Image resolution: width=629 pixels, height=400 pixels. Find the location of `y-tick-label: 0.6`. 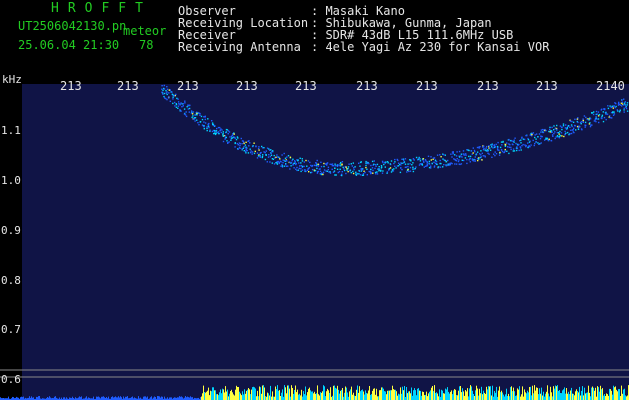

y-tick-label: 0.6 is located at coordinates (11, 379).